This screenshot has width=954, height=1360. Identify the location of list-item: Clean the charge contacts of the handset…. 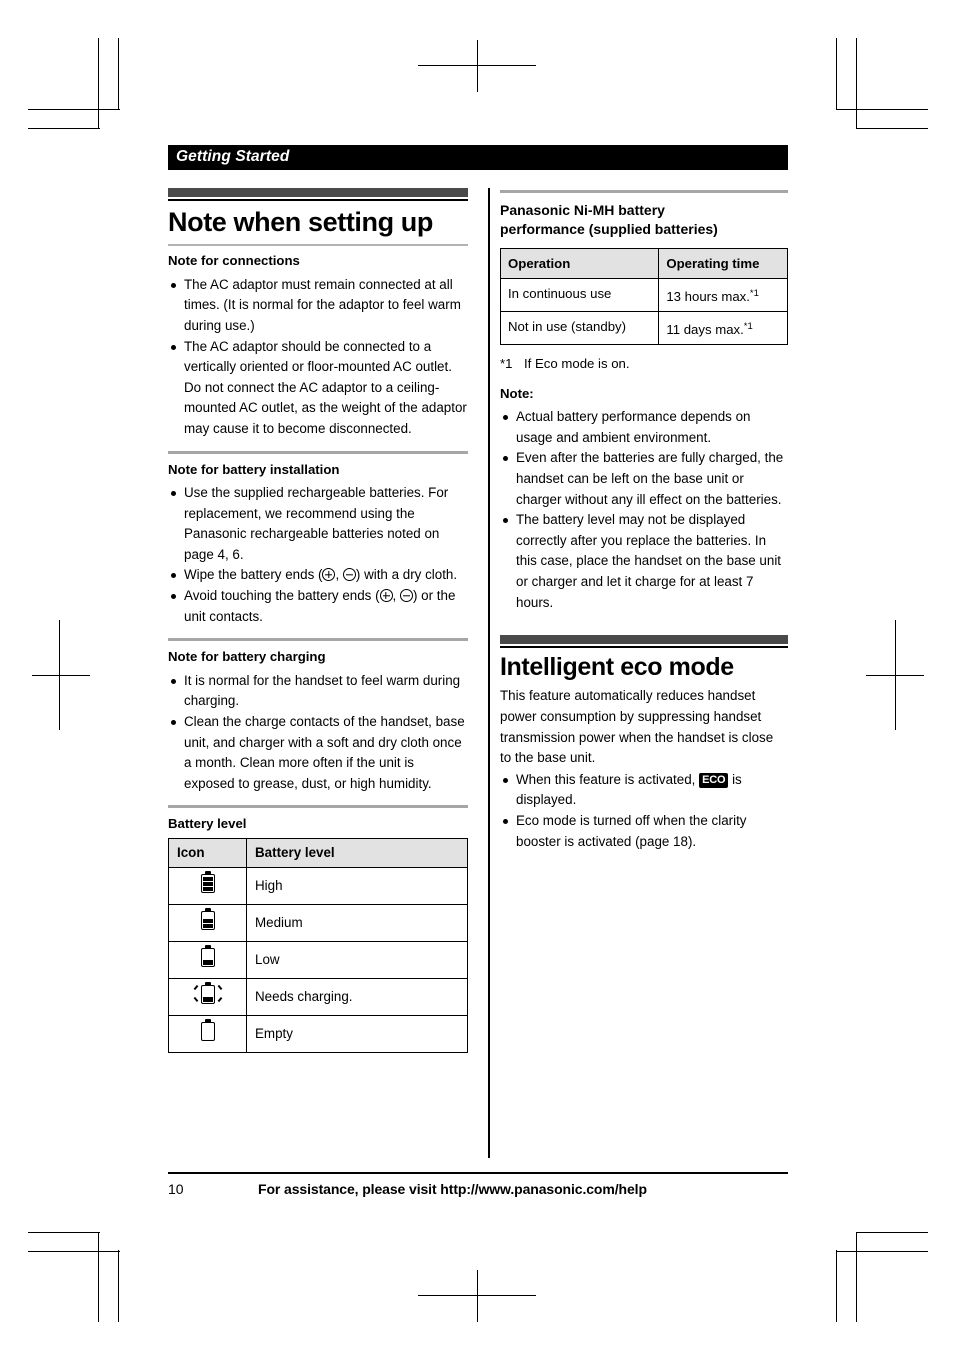
(318, 753).